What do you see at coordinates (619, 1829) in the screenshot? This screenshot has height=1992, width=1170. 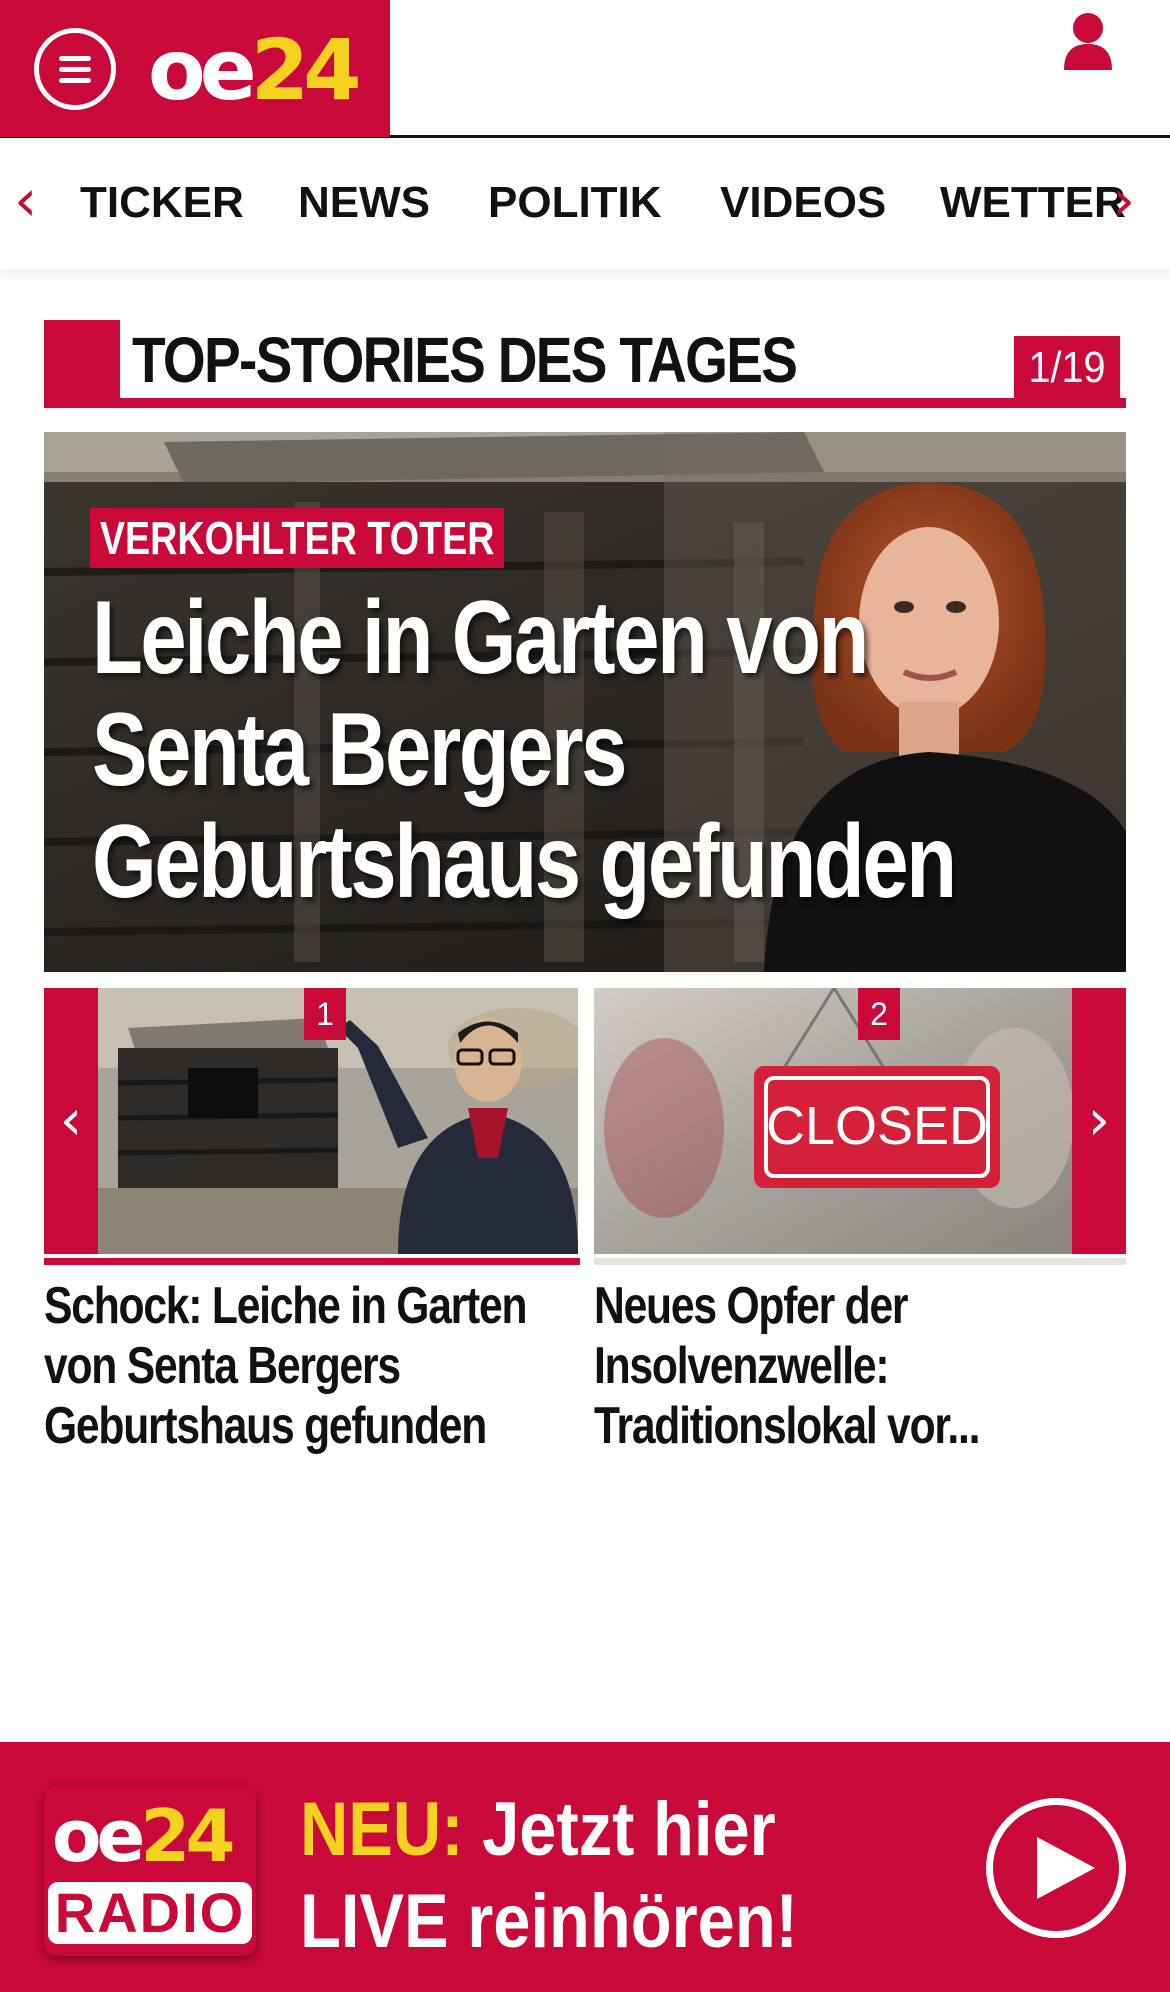 I see `radio-cta-line1-rest: Jetzt hier` at bounding box center [619, 1829].